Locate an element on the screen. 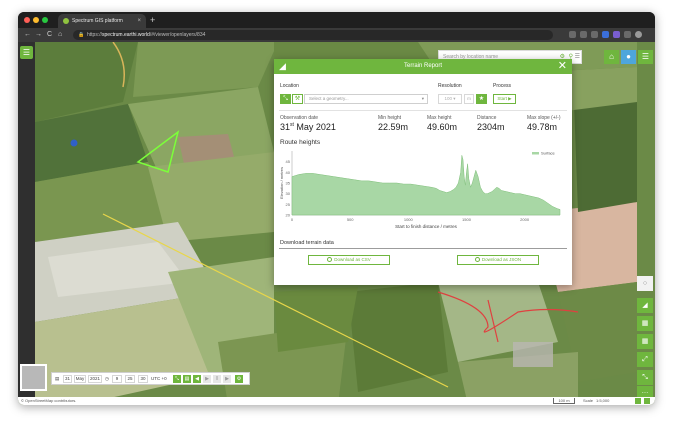 This screenshot has height=426, width=673. panel-title: Terrain Report is located at coordinates (422, 66).